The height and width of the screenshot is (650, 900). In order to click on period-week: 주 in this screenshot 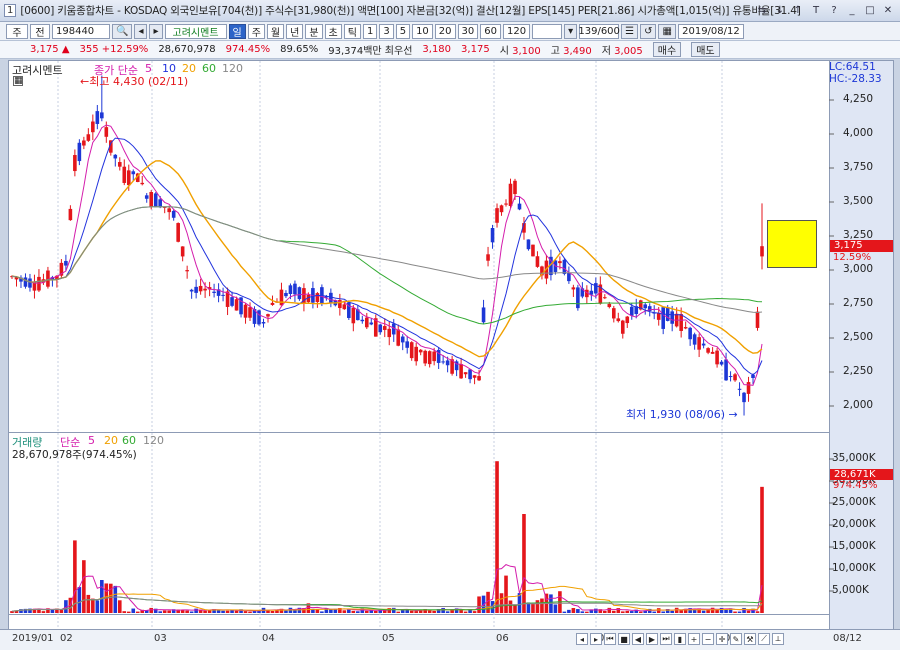, I will do `click(256, 31)`.